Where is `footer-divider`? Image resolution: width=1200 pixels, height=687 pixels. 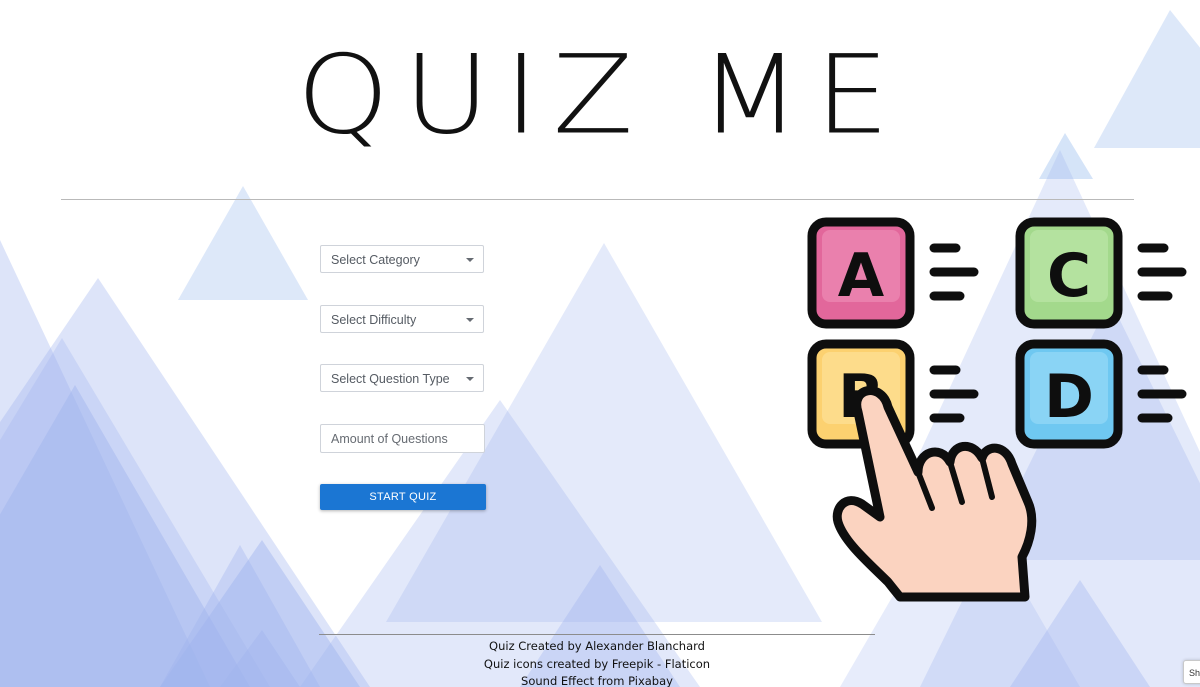 footer-divider is located at coordinates (597, 634).